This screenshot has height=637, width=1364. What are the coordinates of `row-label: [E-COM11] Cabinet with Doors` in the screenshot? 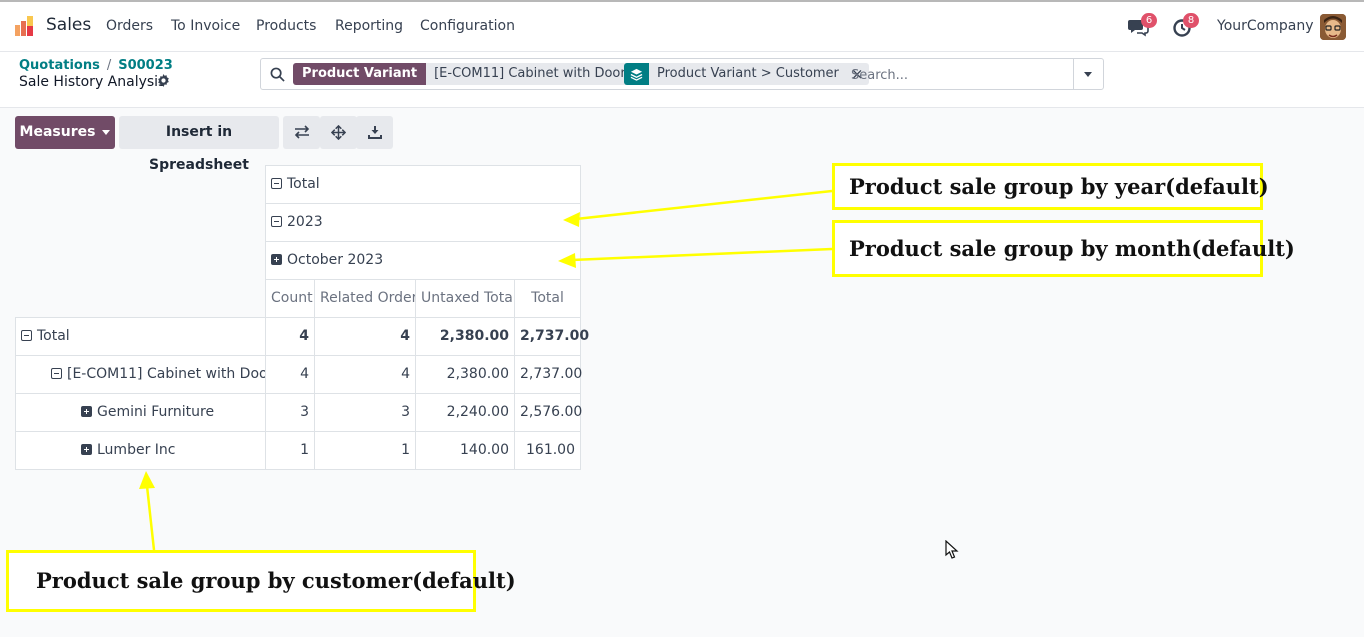 It's located at (174, 374).